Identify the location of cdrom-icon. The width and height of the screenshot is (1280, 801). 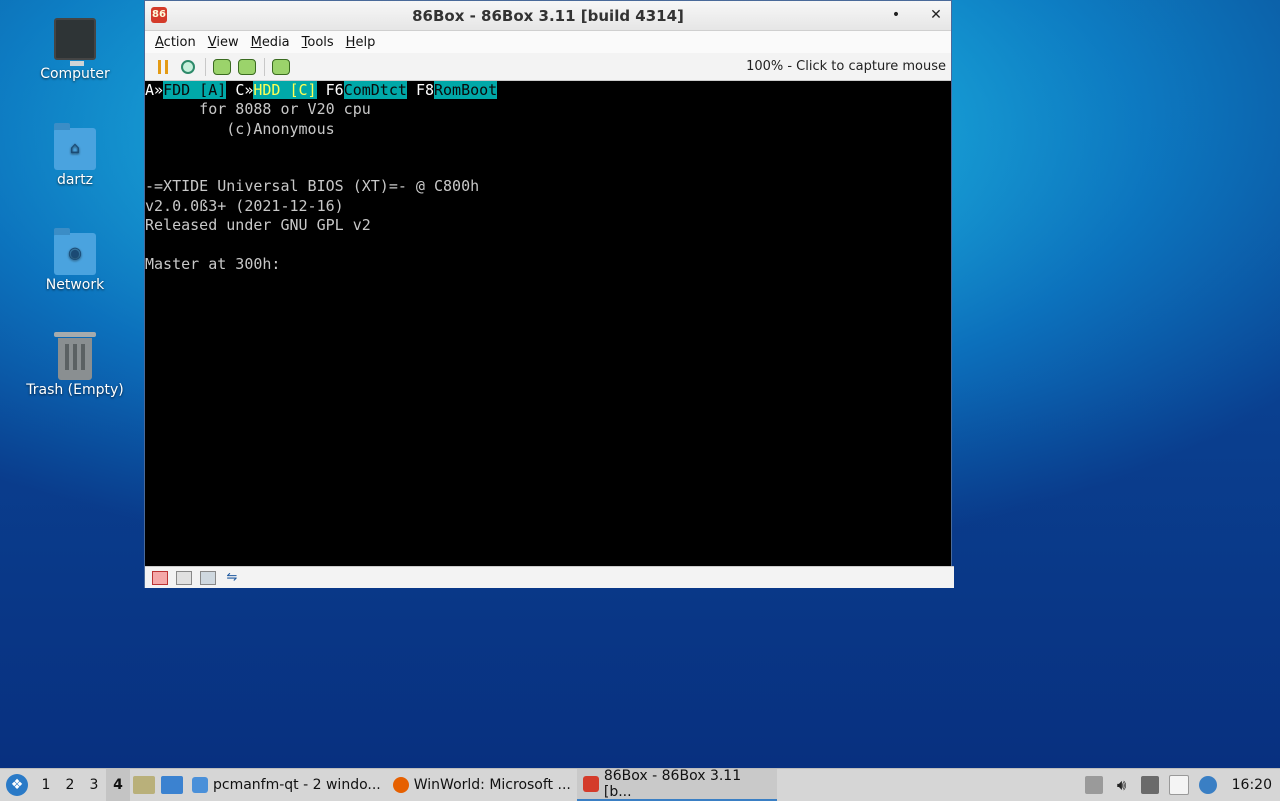
(184, 577).